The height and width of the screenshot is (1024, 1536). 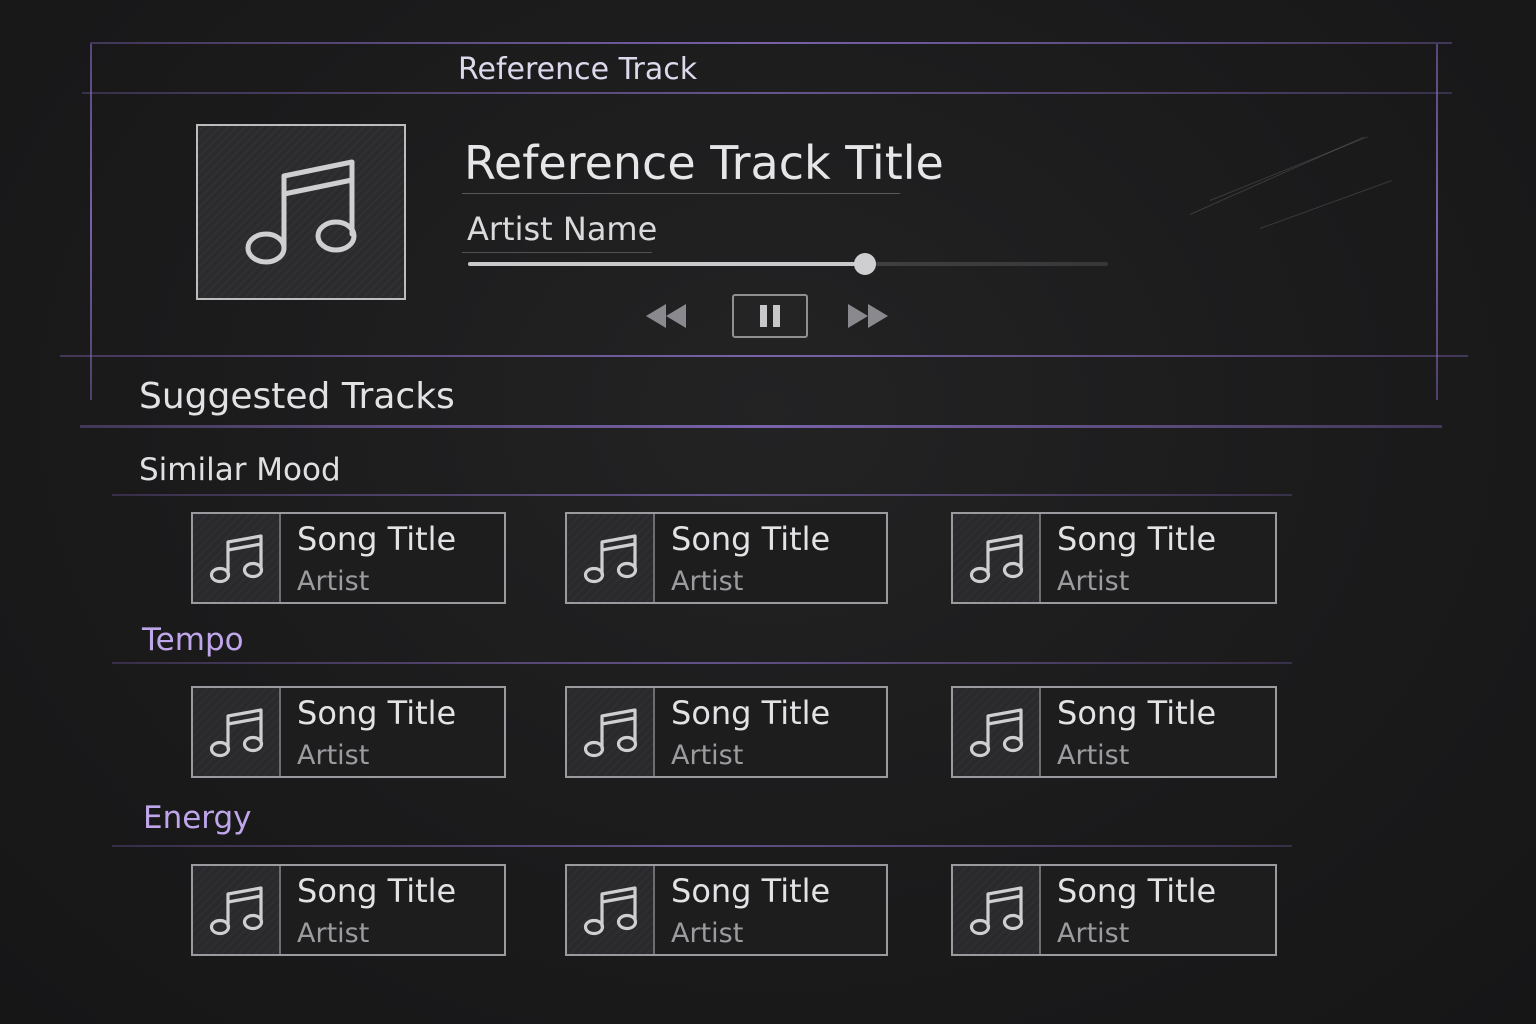 I want to click on progress-slider-knob, so click(x=864, y=264).